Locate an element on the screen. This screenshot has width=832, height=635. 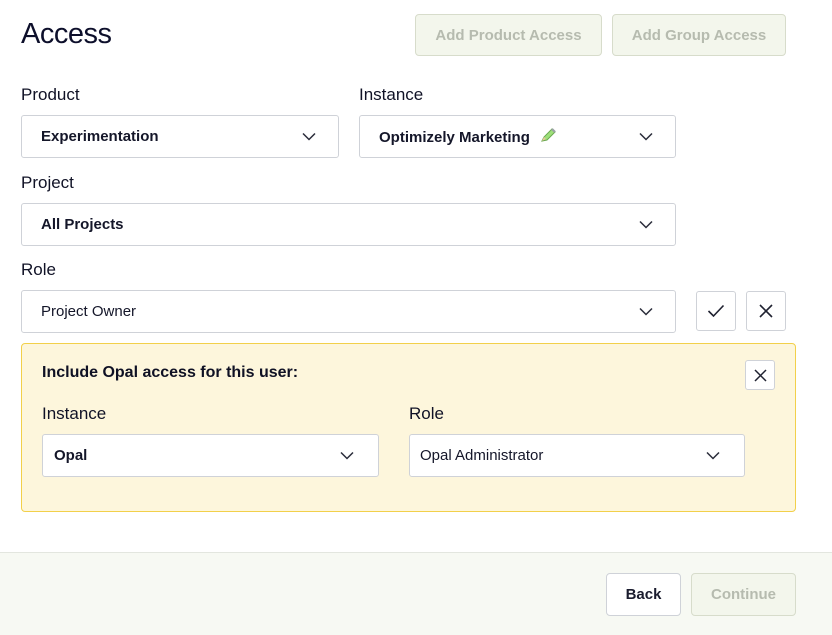
instance-select: Optimizely Marketing is located at coordinates (517, 136).